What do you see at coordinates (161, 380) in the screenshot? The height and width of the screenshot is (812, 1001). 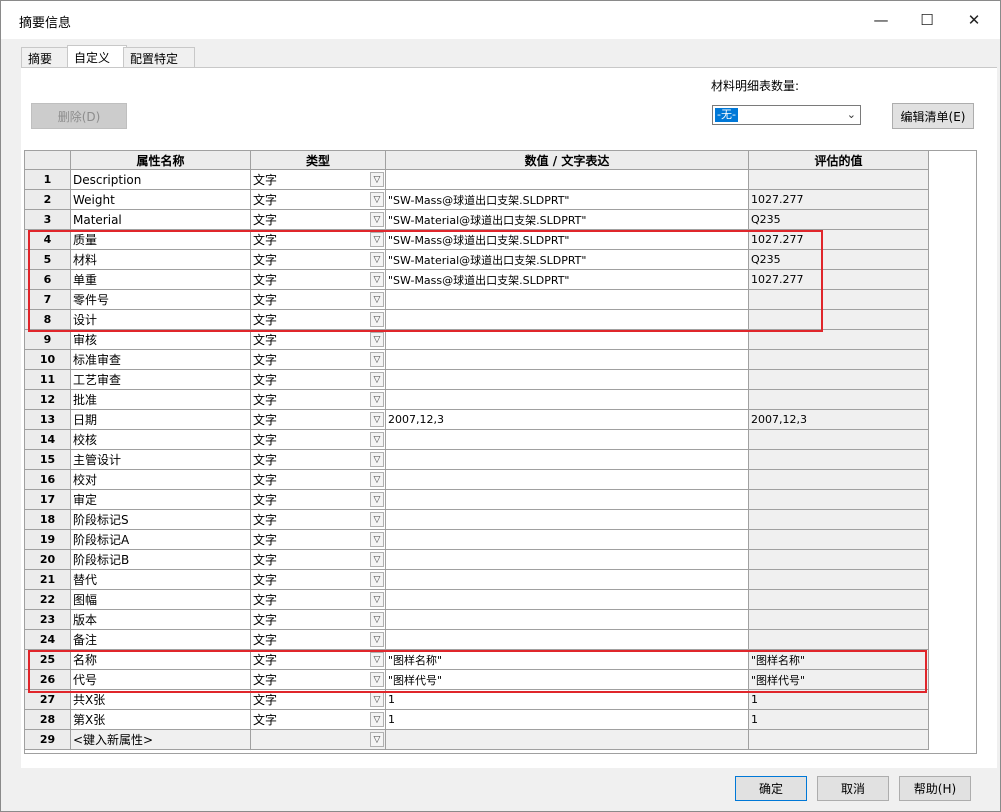 I see `property-name-cell: 工艺审查` at bounding box center [161, 380].